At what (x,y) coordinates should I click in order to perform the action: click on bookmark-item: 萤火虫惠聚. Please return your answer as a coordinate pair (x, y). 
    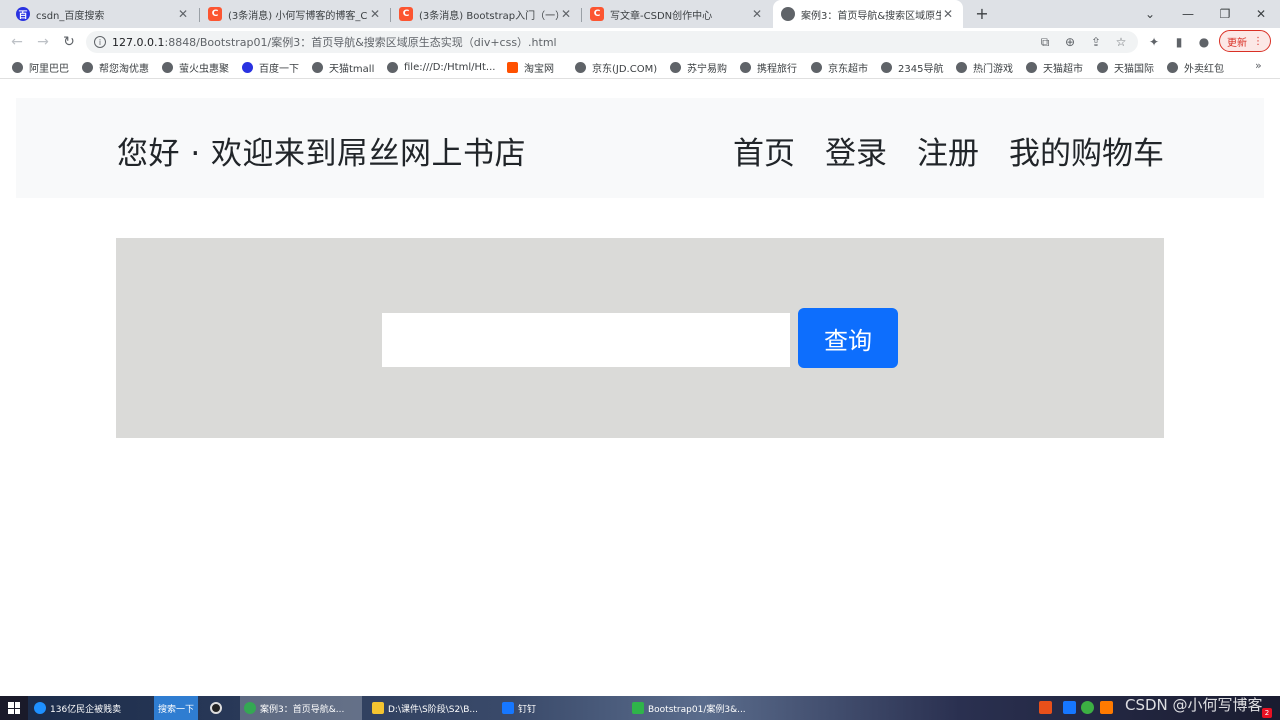
    Looking at the image, I should click on (195, 67).